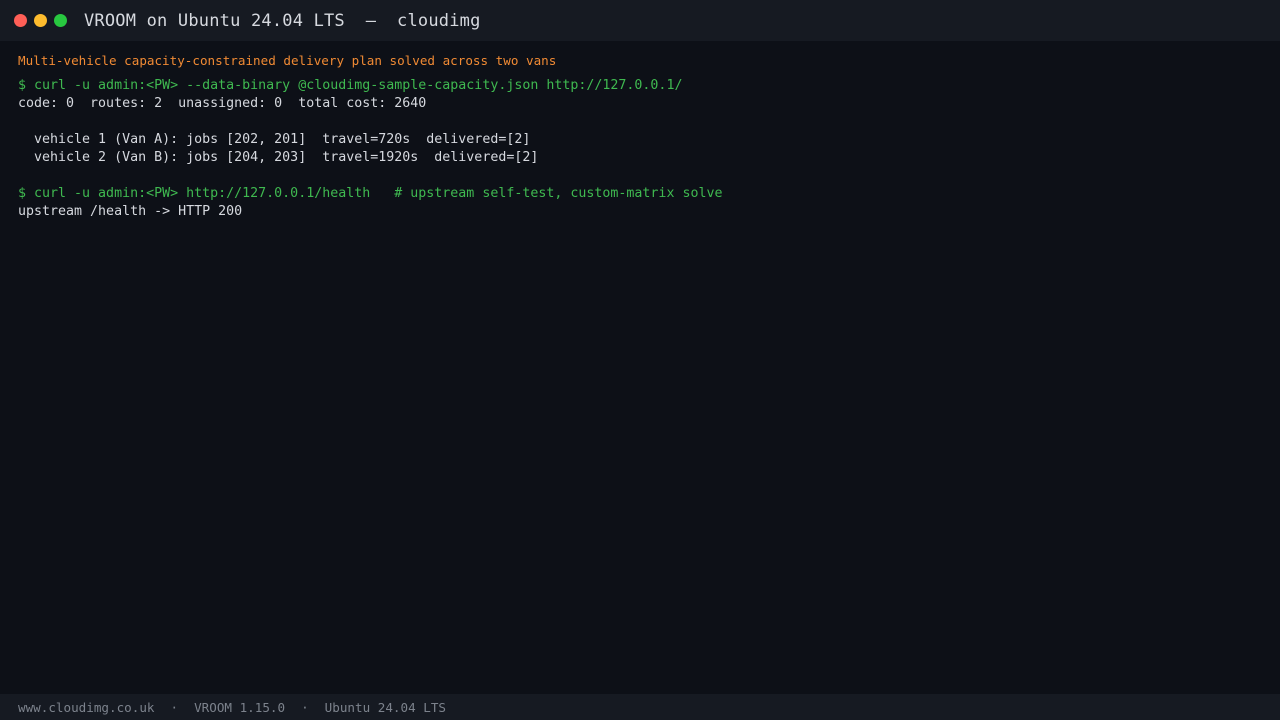  I want to click on status-version: VROOM 1.15.0, so click(240, 707).